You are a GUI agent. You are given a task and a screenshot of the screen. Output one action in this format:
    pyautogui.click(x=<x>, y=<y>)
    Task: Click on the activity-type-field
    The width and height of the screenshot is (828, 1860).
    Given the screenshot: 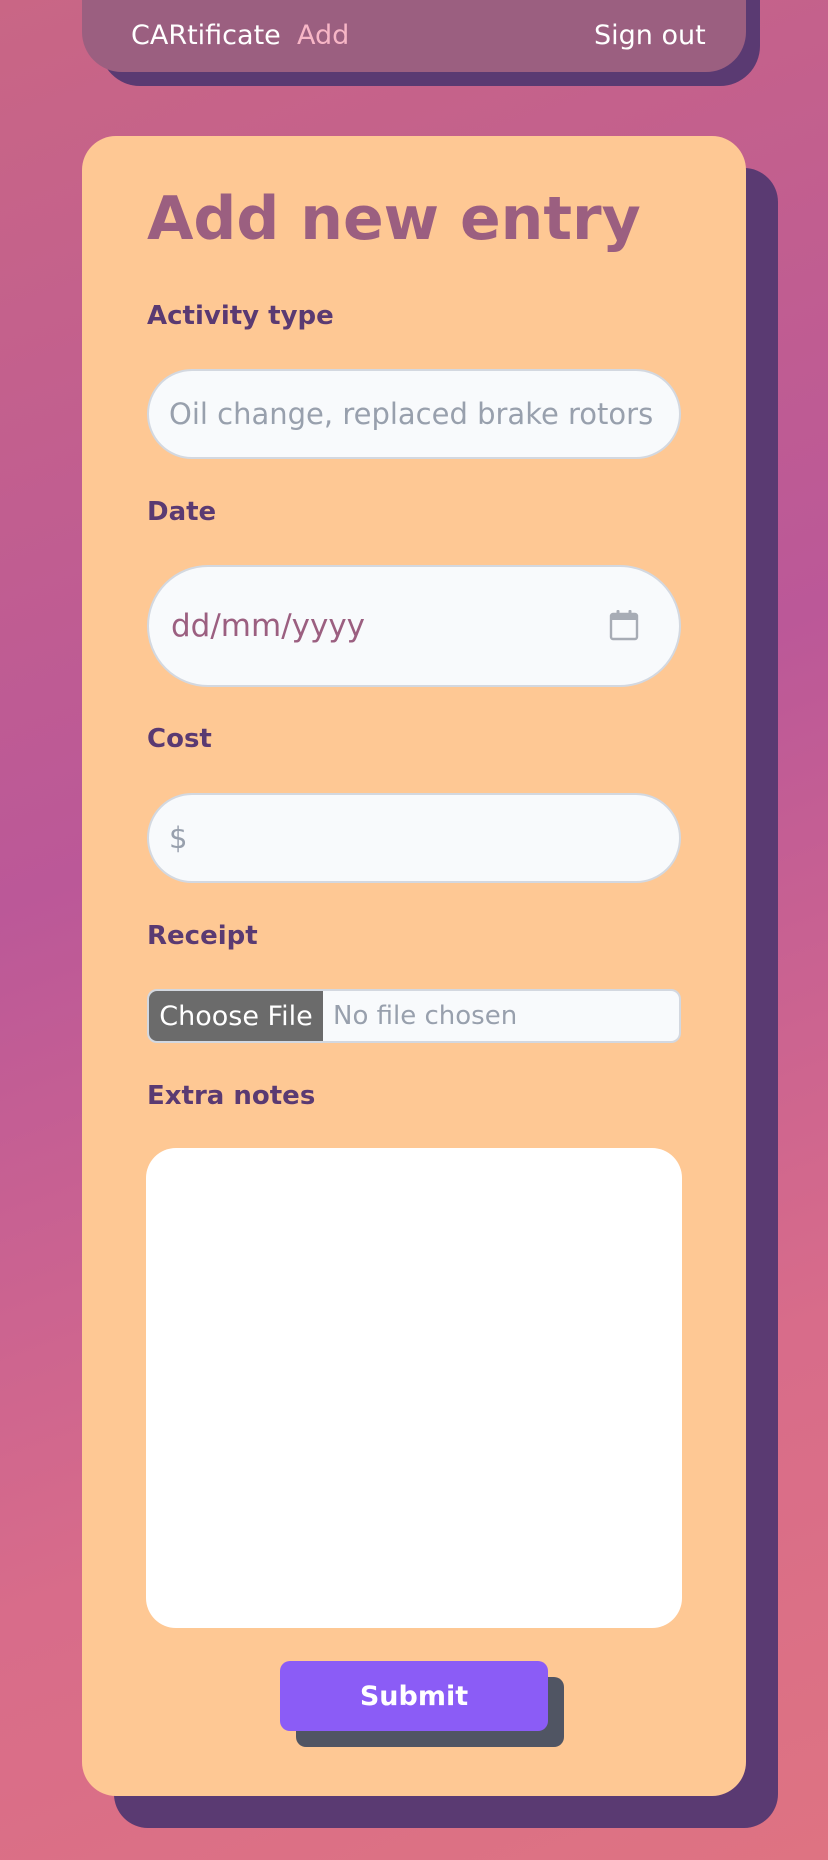 What is the action you would take?
    pyautogui.click(x=414, y=414)
    